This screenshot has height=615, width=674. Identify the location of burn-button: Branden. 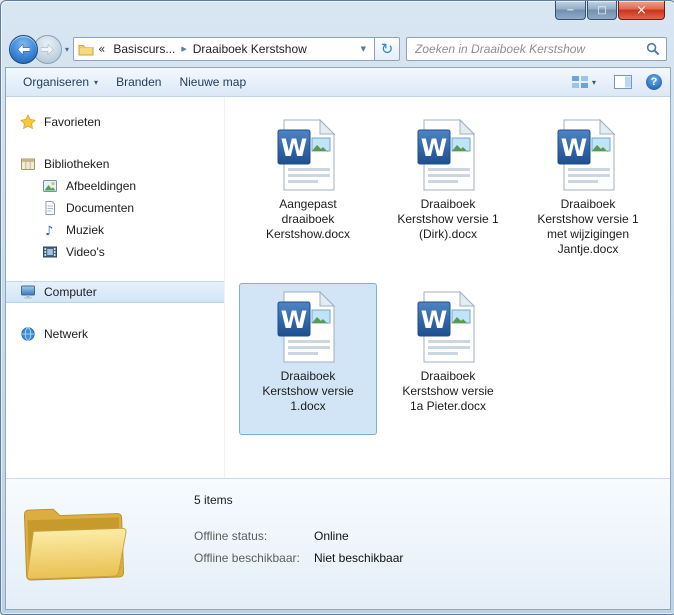
(138, 82).